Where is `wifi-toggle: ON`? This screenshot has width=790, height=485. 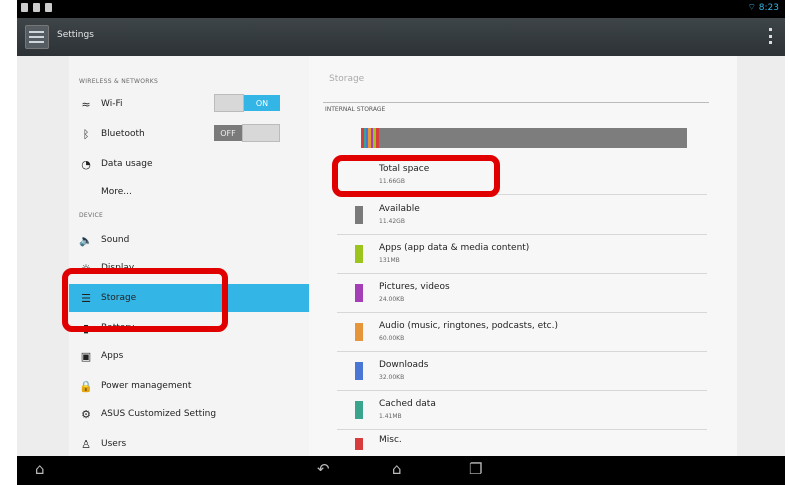 wifi-toggle: ON is located at coordinates (247, 103).